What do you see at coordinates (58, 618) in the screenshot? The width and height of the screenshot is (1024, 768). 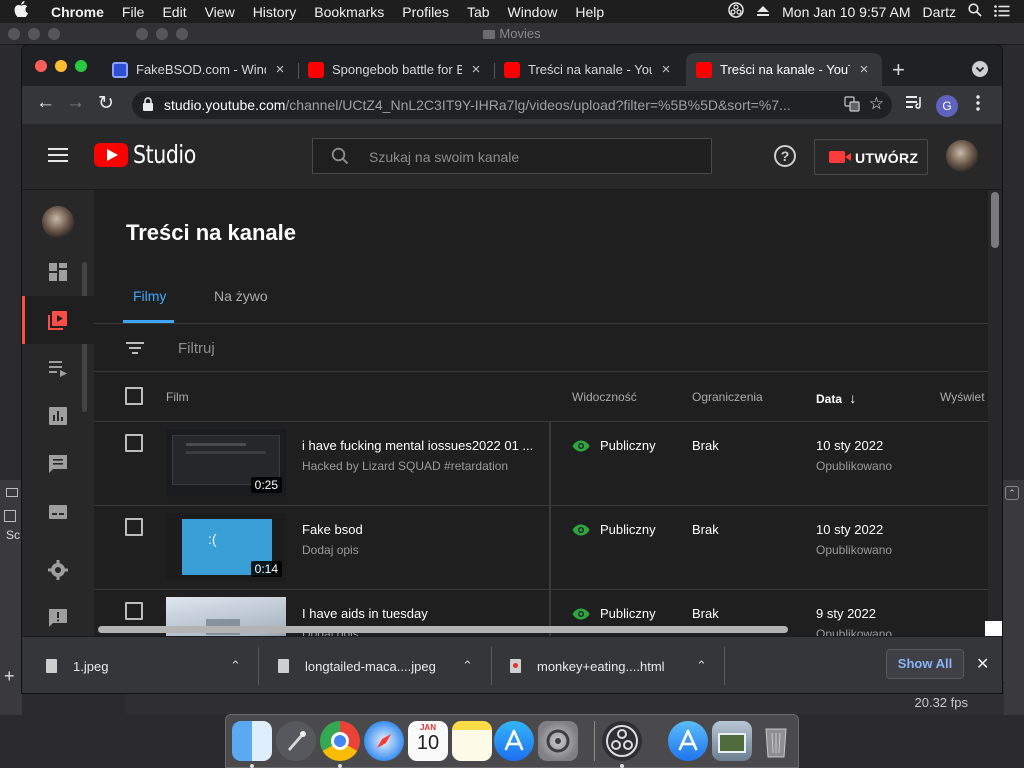 I see `feedback-icon` at bounding box center [58, 618].